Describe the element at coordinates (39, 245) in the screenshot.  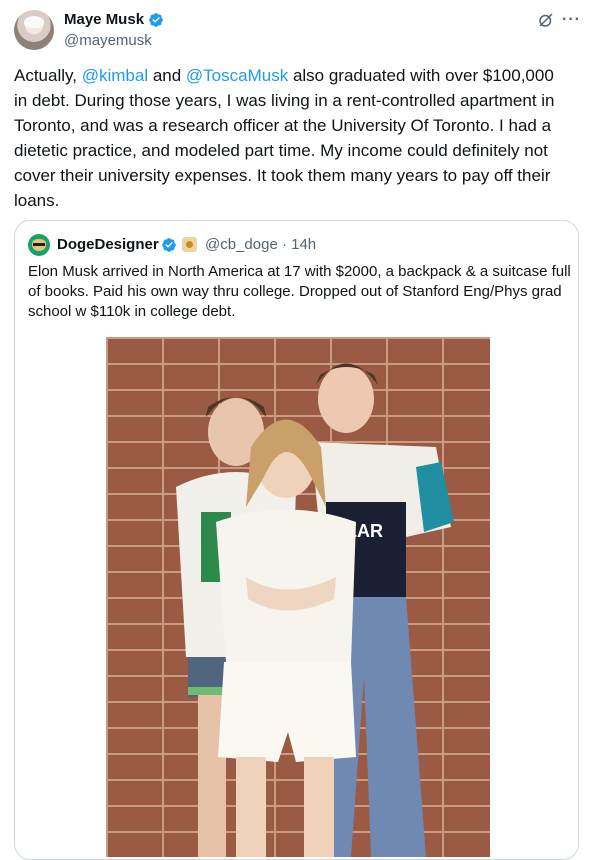
I see `quoted-author-avatar` at that location.